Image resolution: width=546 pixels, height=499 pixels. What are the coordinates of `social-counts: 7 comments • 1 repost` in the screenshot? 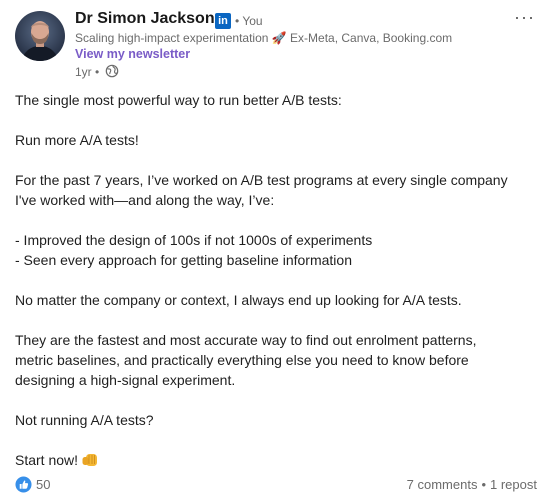 It's located at (472, 484).